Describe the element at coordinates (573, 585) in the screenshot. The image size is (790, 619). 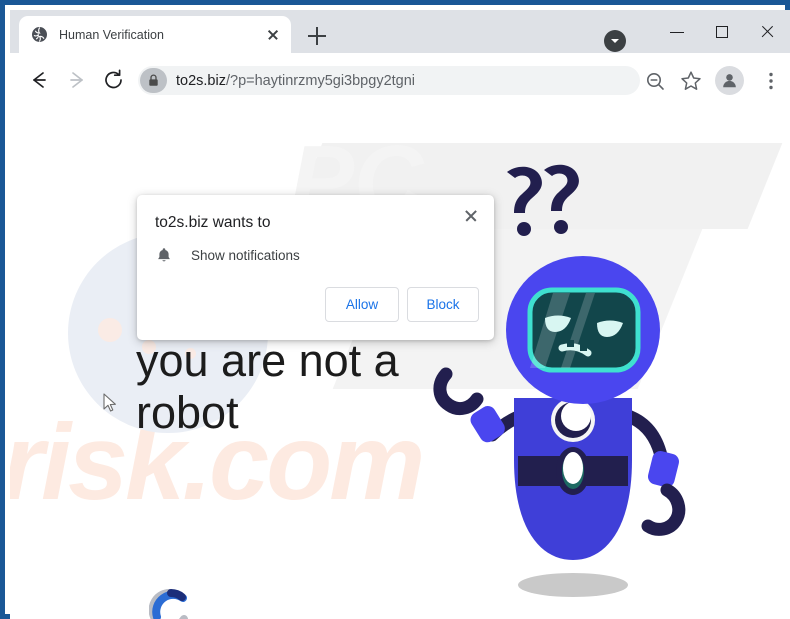
I see `robot-shadow` at that location.